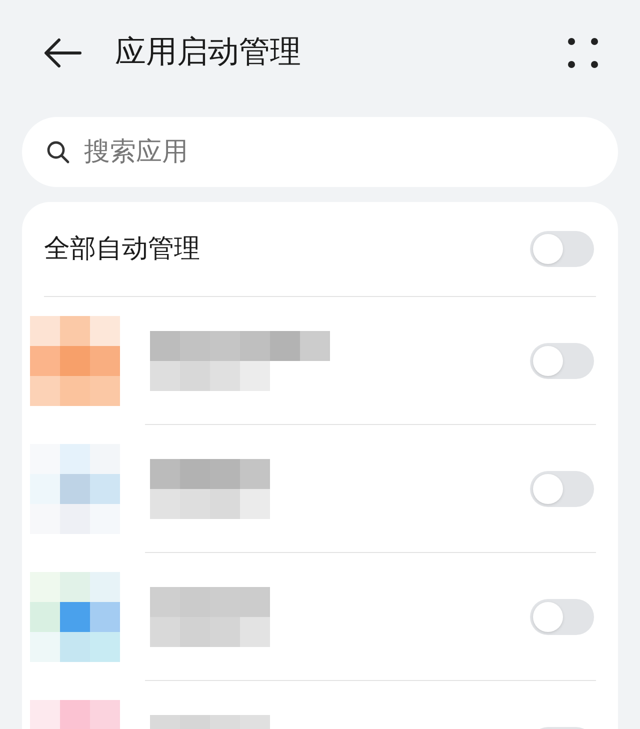 Image resolution: width=640 pixels, height=729 pixels. I want to click on all-auto-label: 全部自动管理, so click(122, 249).